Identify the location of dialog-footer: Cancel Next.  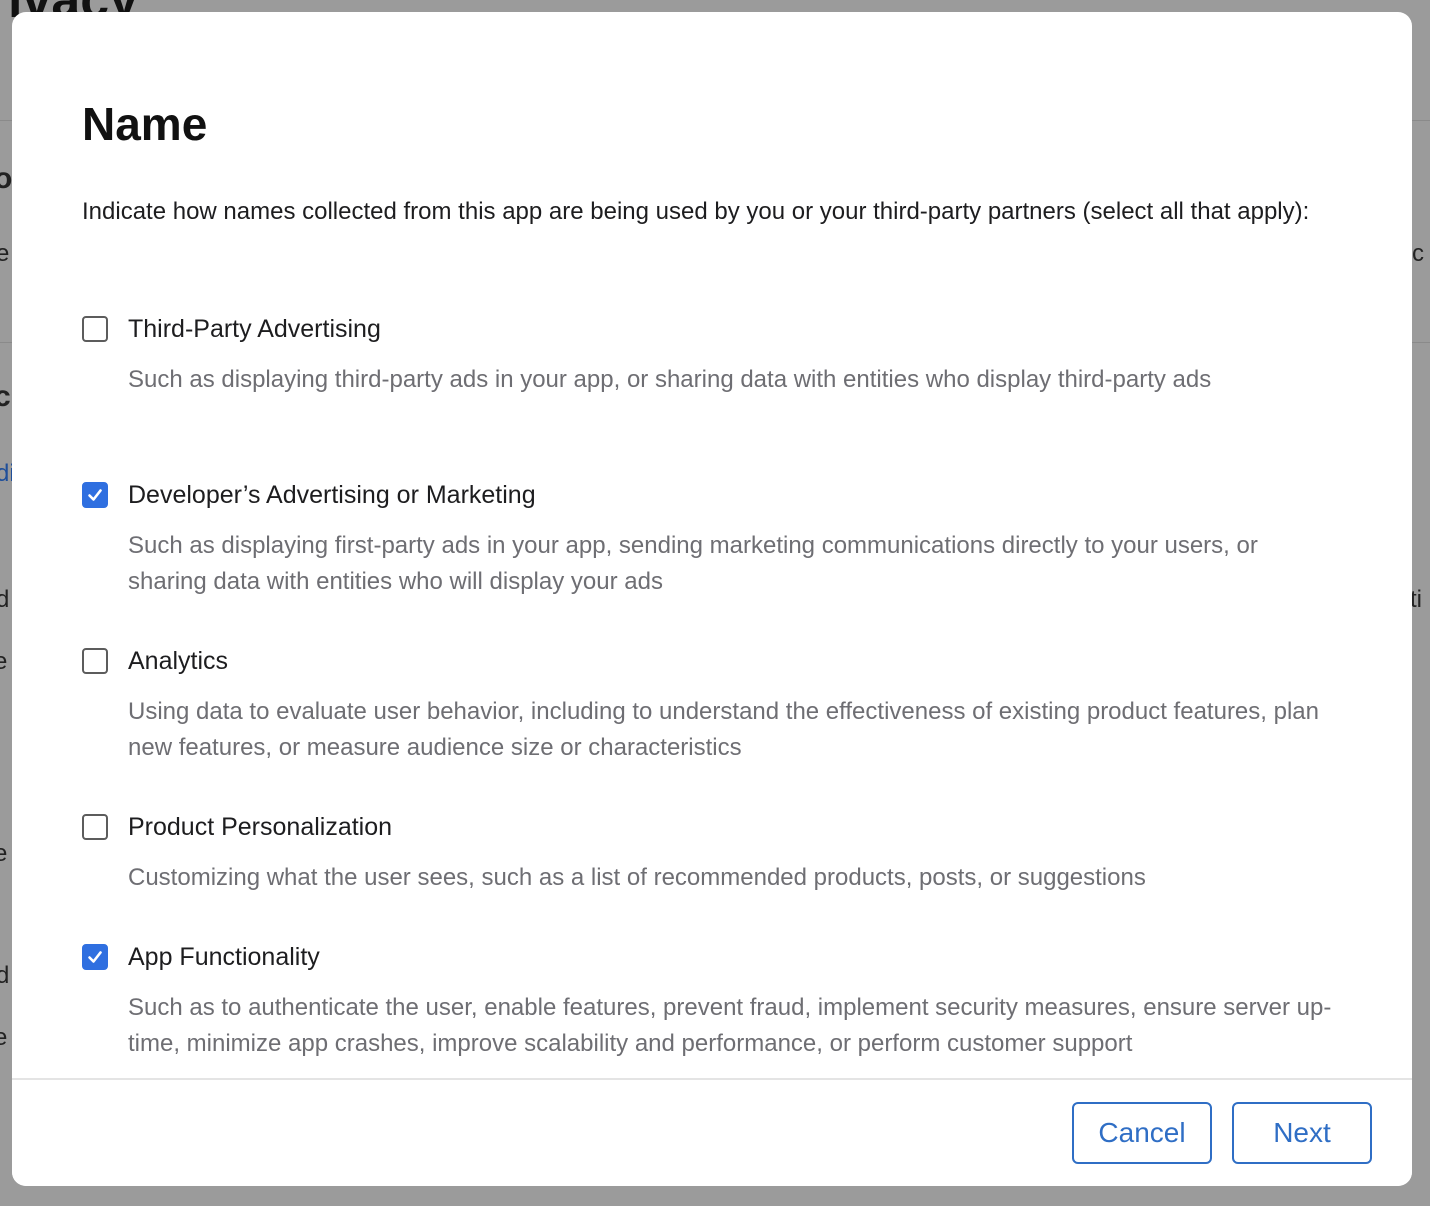
(712, 1132).